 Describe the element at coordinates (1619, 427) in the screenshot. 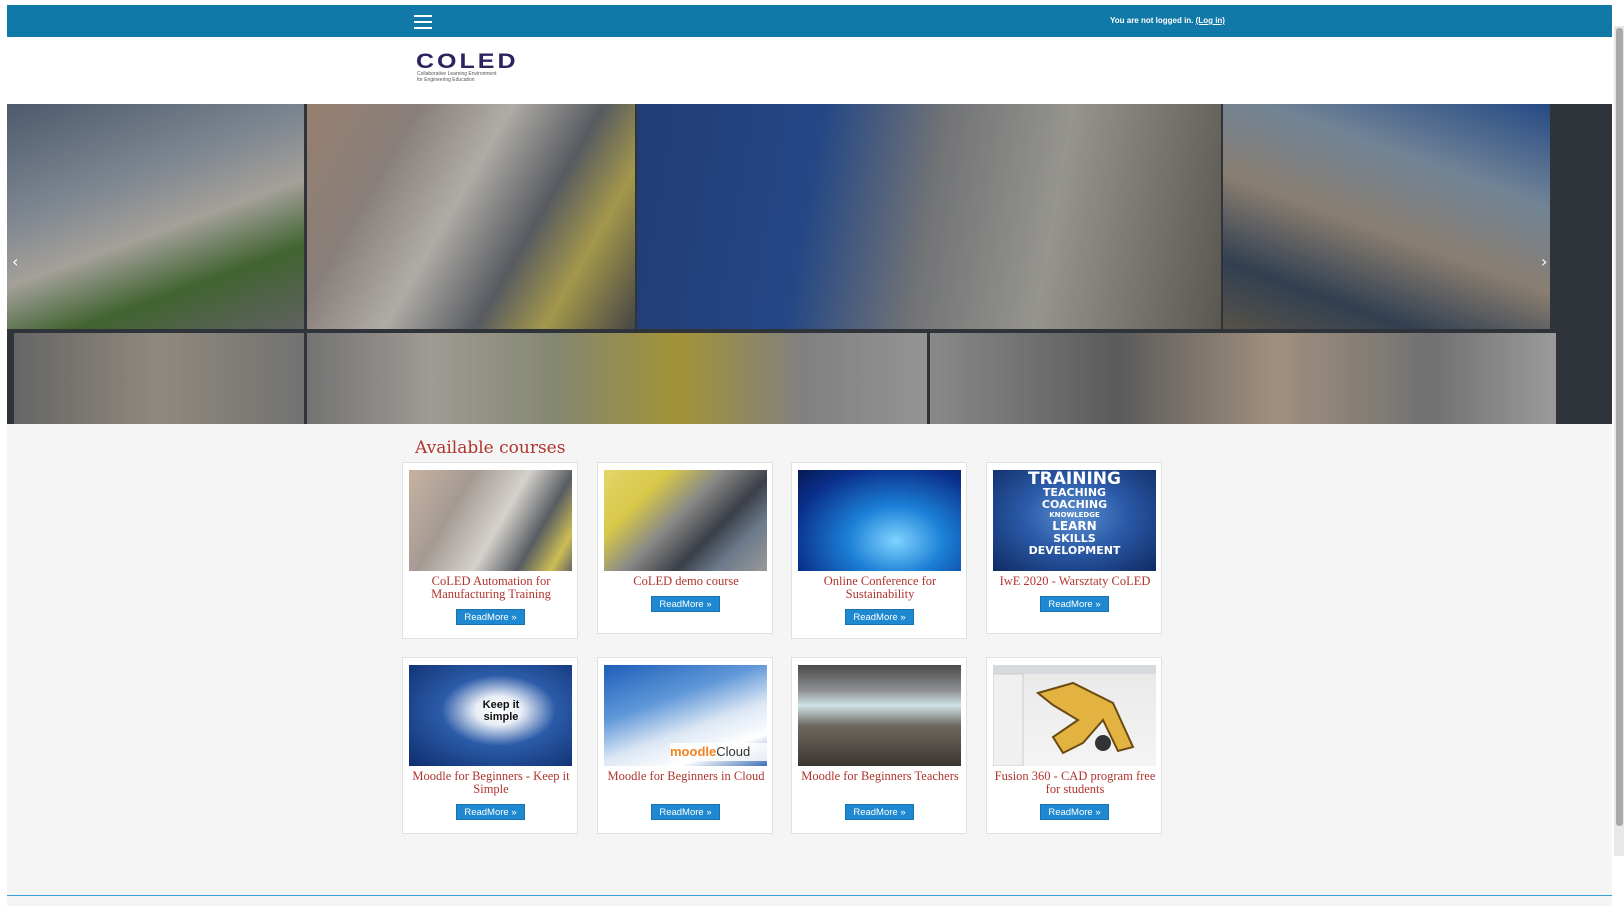

I see `scrollbar-thumb` at that location.